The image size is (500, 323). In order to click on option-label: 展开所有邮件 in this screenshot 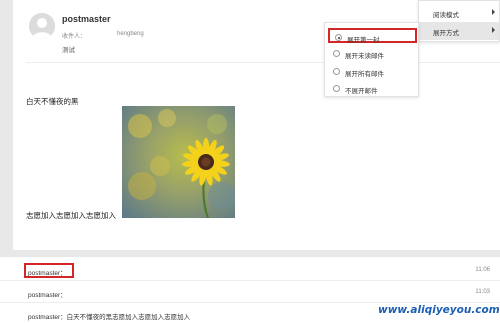, I will do `click(364, 74)`.